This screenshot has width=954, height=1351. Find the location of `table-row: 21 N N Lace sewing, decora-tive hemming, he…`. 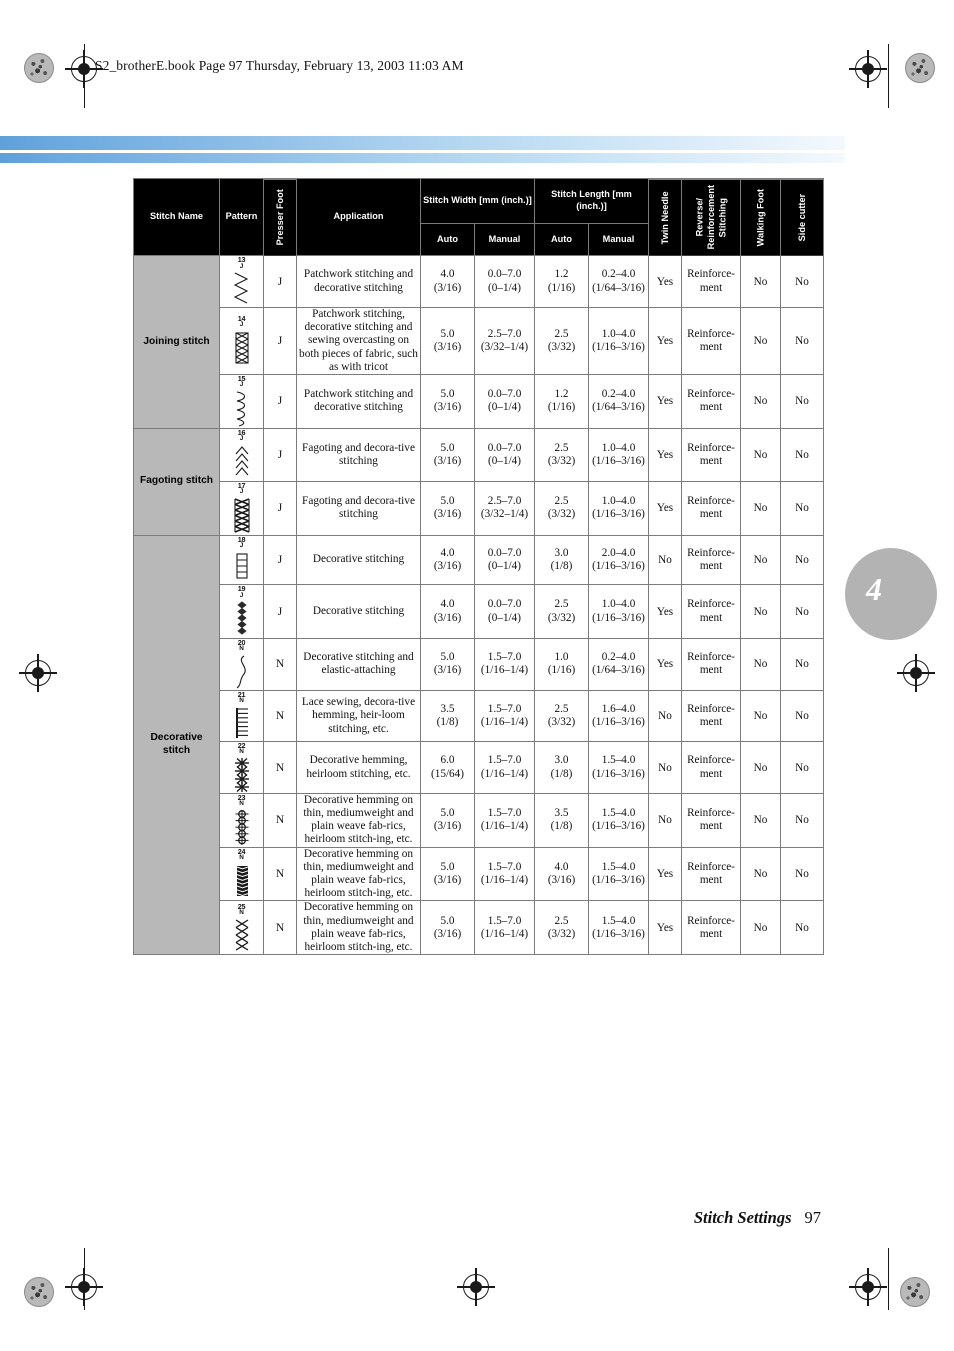

table-row: 21 N N Lace sewing, decora-tive hemming, he… is located at coordinates (479, 716).